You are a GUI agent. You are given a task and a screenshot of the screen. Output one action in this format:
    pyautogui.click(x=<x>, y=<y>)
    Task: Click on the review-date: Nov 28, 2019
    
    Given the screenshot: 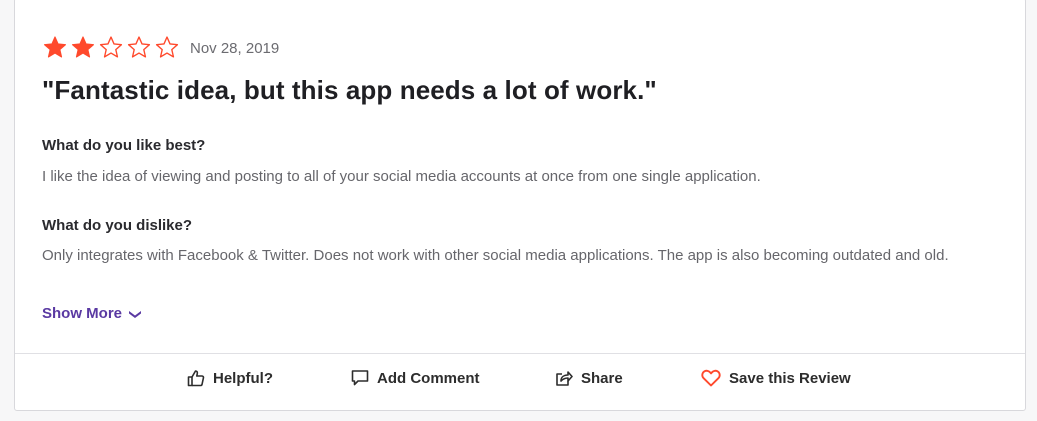 What is the action you would take?
    pyautogui.click(x=235, y=48)
    